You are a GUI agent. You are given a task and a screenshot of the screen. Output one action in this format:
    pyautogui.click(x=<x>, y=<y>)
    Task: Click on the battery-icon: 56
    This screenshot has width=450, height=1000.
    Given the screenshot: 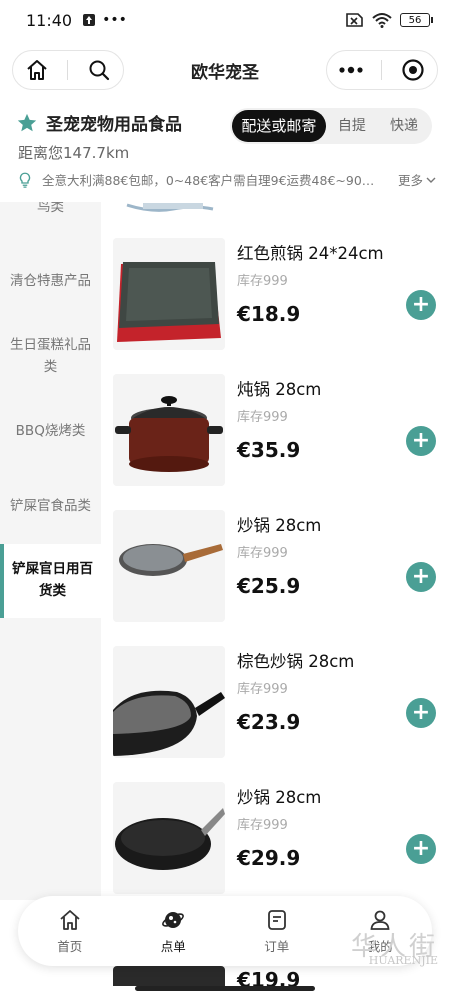 What is the action you would take?
    pyautogui.click(x=416, y=20)
    